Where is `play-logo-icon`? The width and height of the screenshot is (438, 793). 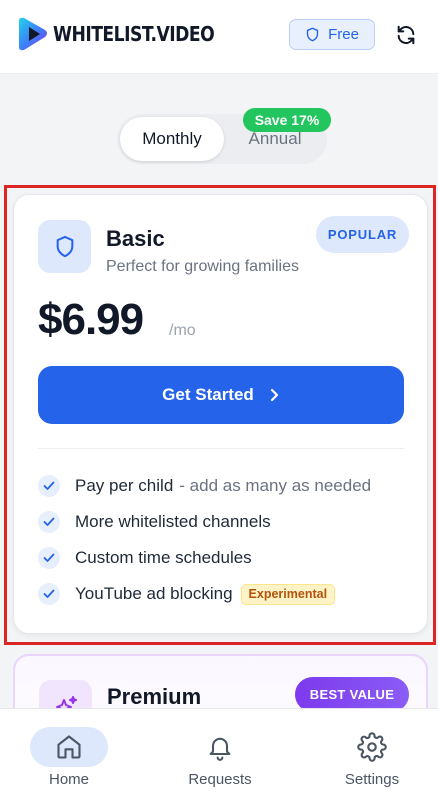 play-logo-icon is located at coordinates (33, 34).